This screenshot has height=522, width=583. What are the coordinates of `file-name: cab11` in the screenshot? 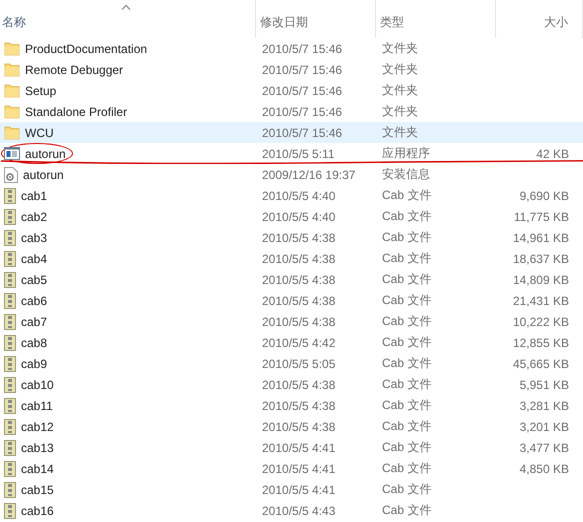 It's located at (37, 405).